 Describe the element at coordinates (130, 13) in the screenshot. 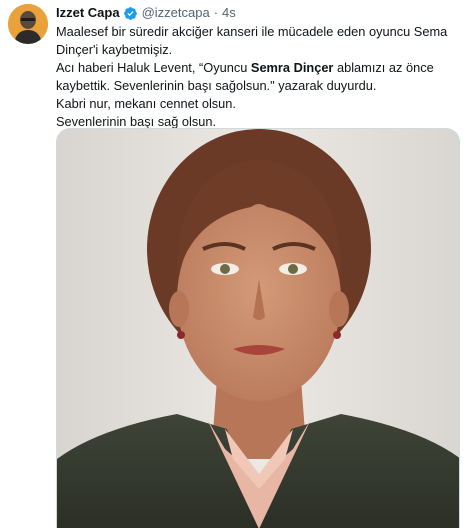

I see `verified-badge-icon` at that location.